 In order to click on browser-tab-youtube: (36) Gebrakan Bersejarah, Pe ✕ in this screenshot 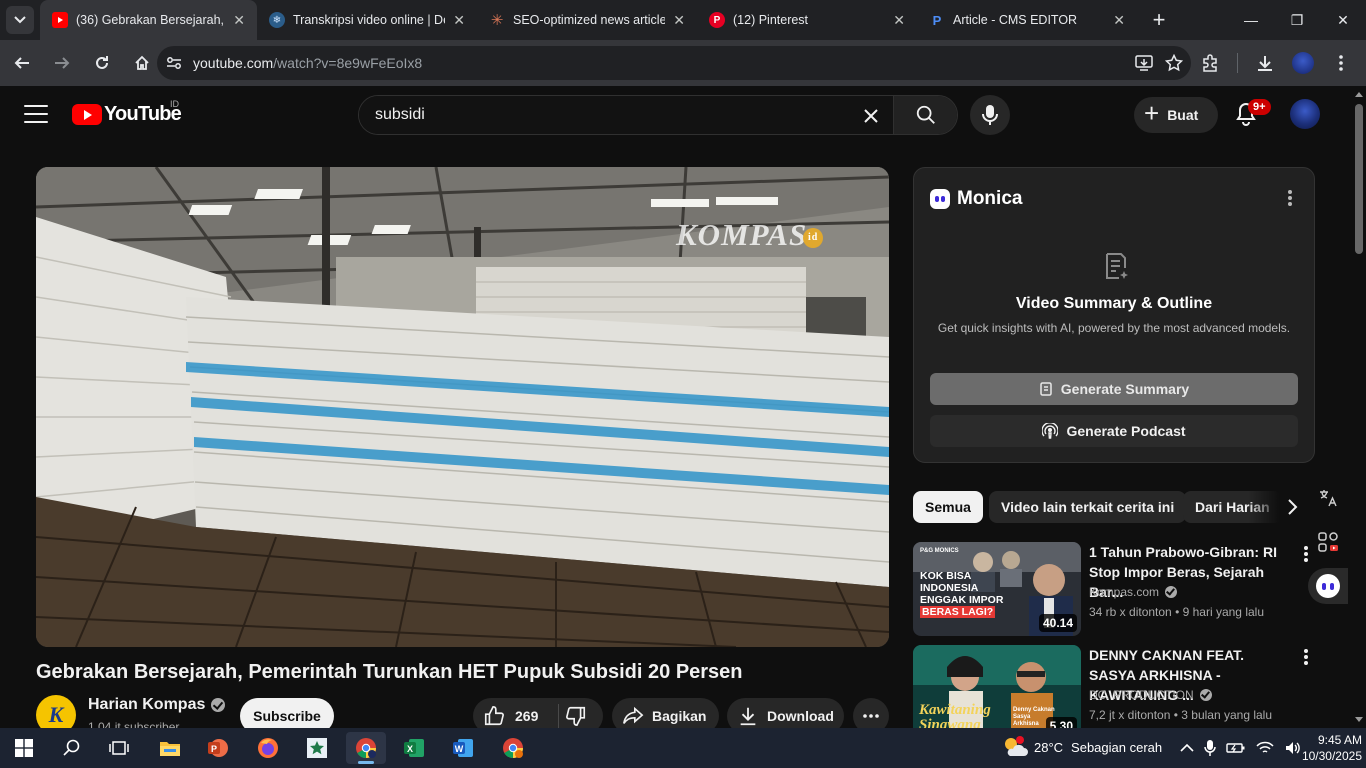, I will do `click(148, 20)`.